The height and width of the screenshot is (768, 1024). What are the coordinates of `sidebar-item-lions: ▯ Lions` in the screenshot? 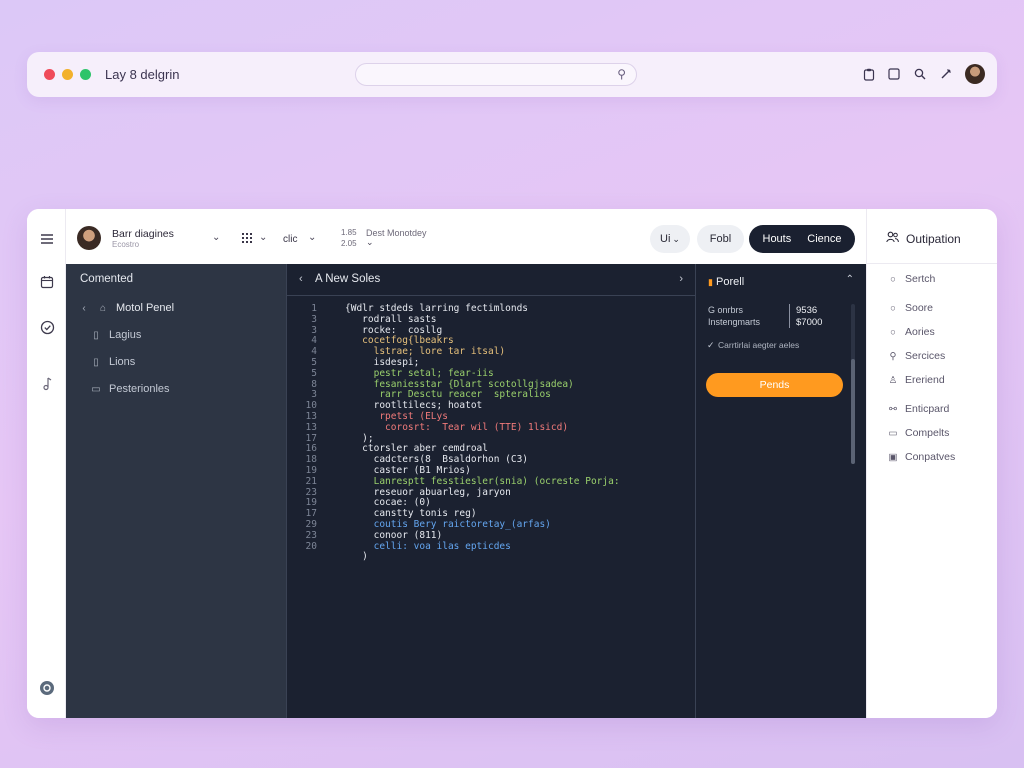 It's located at (112, 362).